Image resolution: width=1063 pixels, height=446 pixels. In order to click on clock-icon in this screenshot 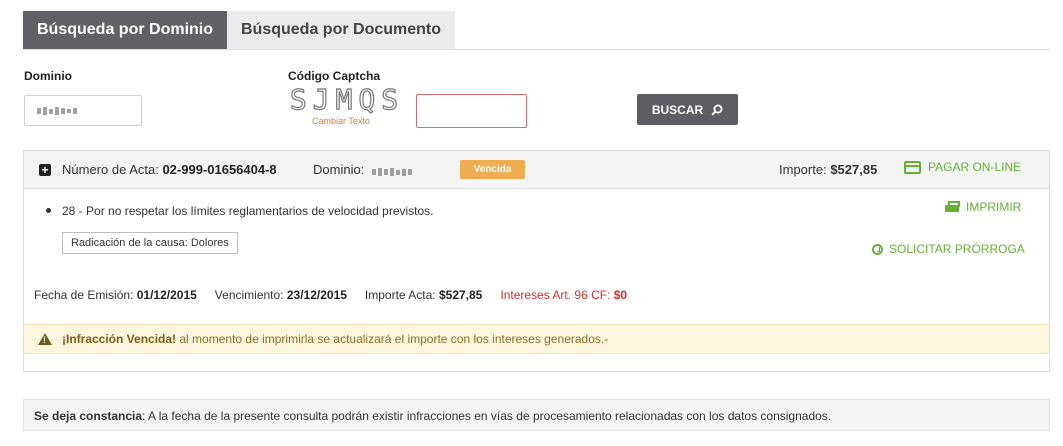, I will do `click(877, 249)`.